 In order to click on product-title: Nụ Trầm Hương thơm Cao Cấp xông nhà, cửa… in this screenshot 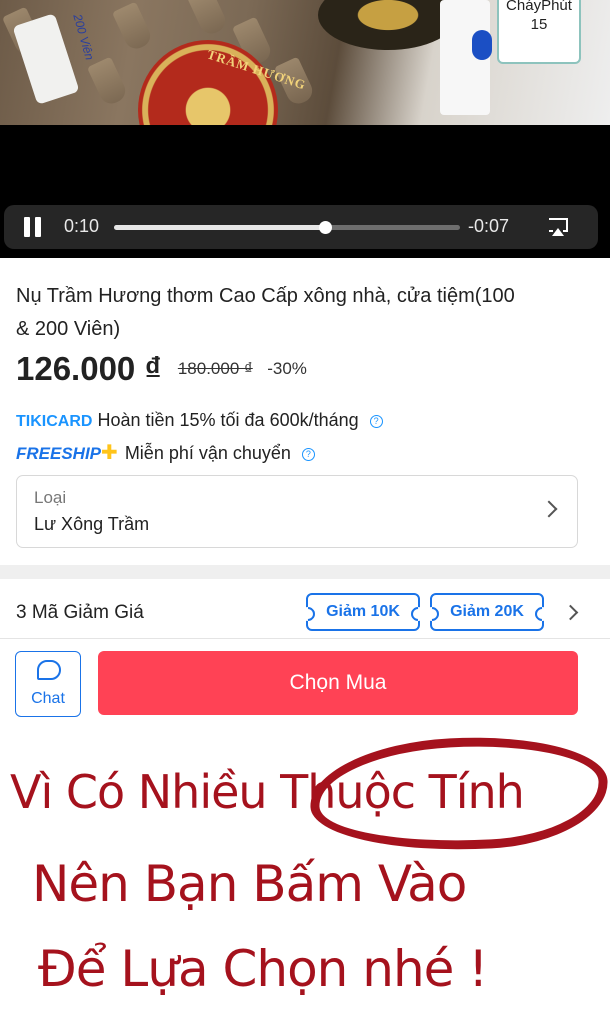, I will do `click(265, 312)`.